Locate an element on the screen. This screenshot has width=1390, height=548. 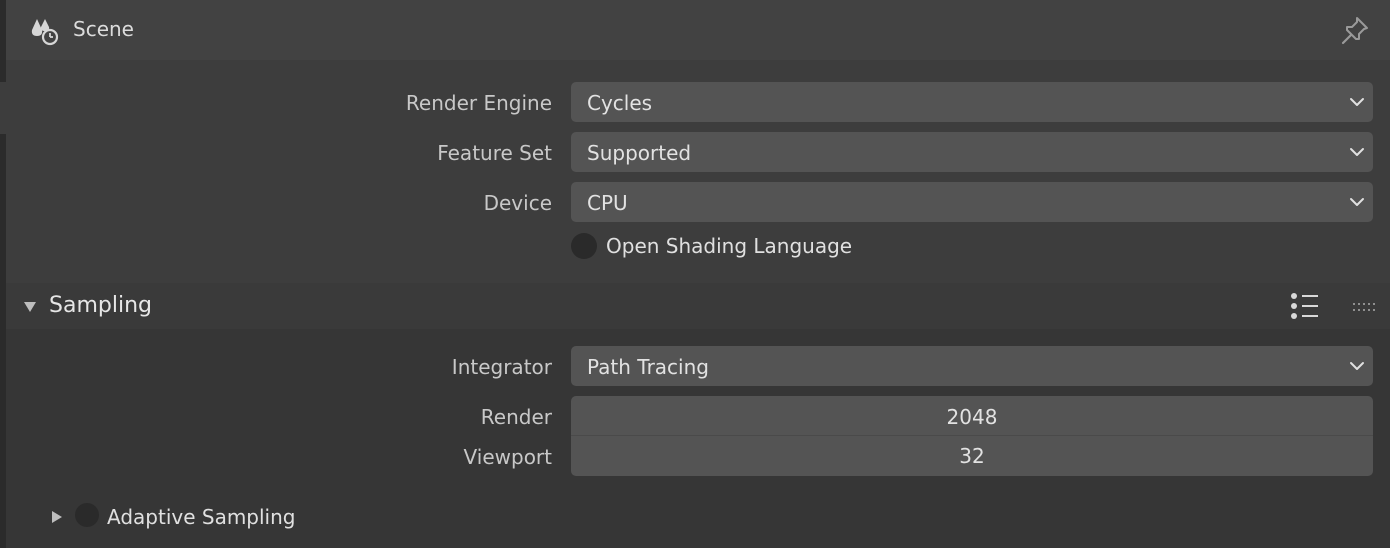
render-engine-label: Render Engine is located at coordinates (478, 103).